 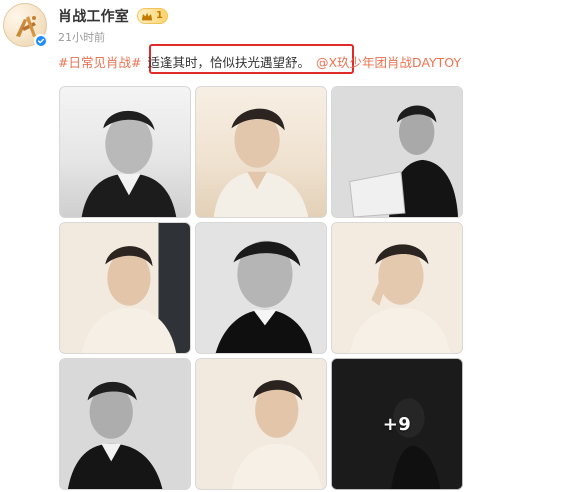 I want to click on photo-9: +9, so click(x=397, y=424).